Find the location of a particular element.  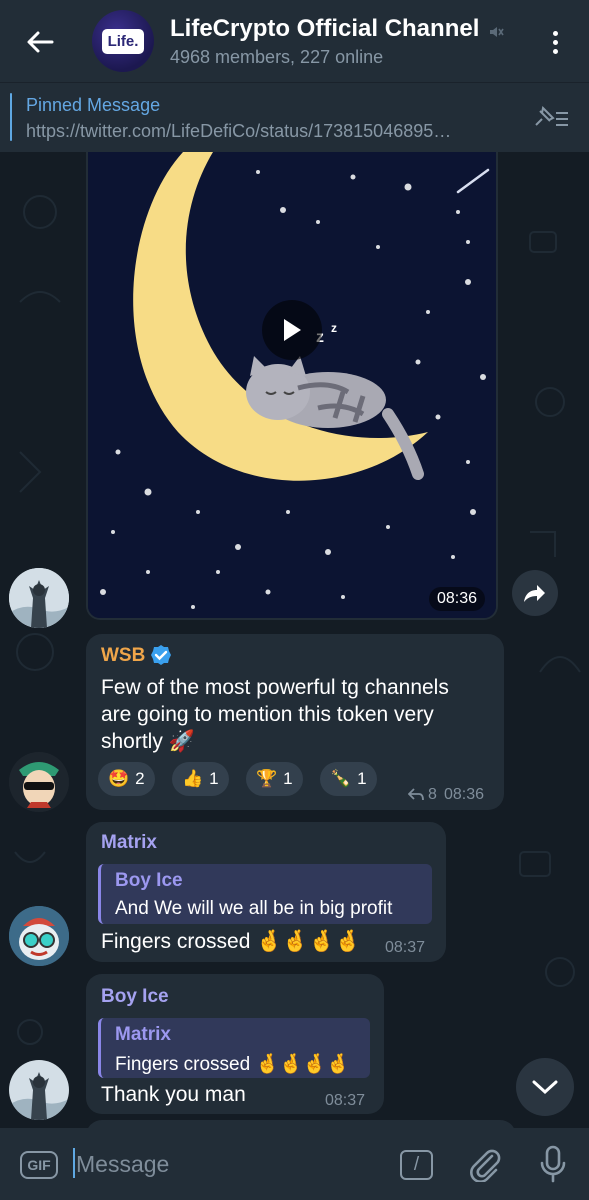

sender-name: Boy Ice is located at coordinates (135, 997).